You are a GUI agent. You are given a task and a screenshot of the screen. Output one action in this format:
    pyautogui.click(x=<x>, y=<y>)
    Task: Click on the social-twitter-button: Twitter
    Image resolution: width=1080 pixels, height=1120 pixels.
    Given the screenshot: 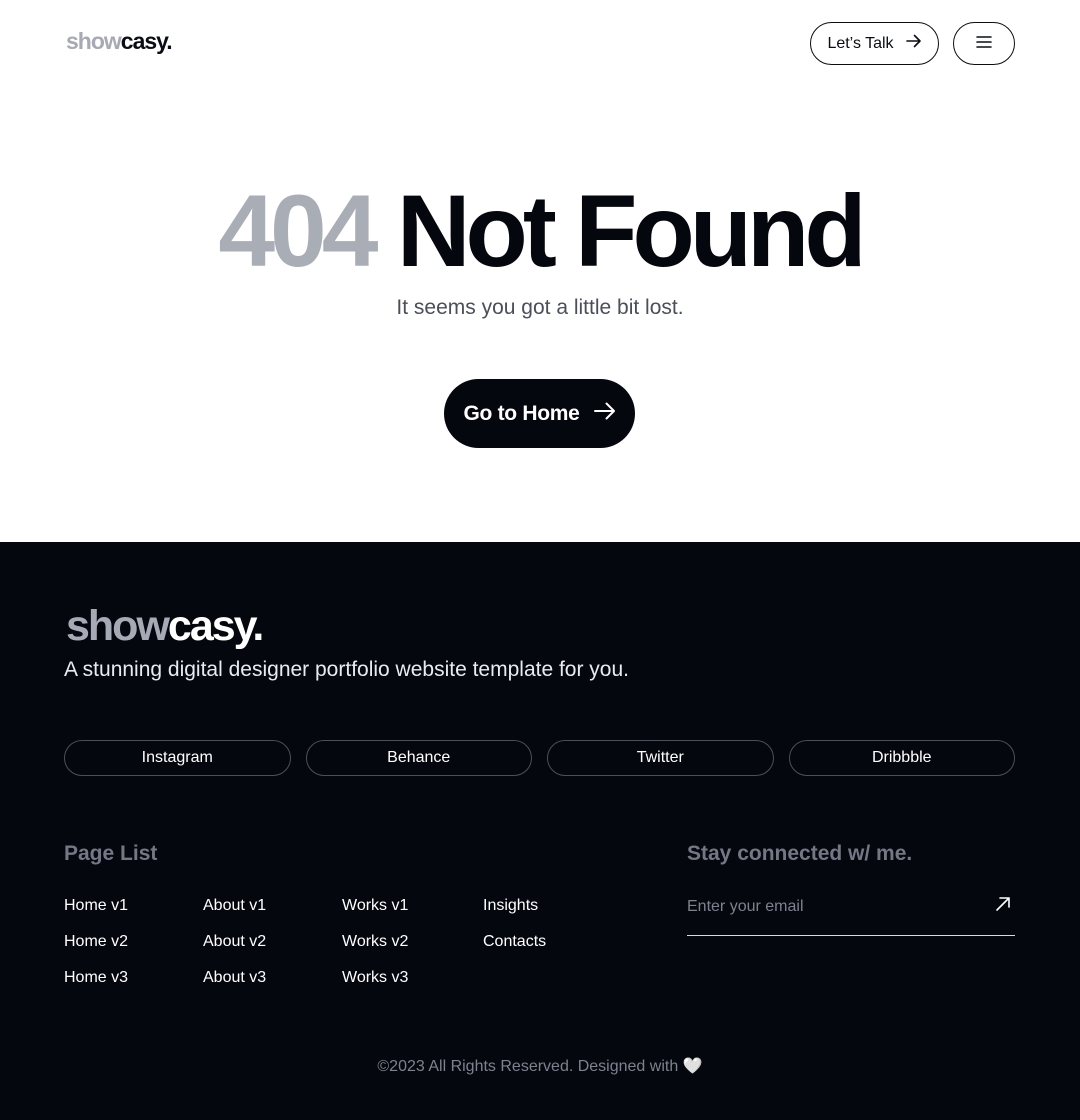 What is the action you would take?
    pyautogui.click(x=660, y=758)
    